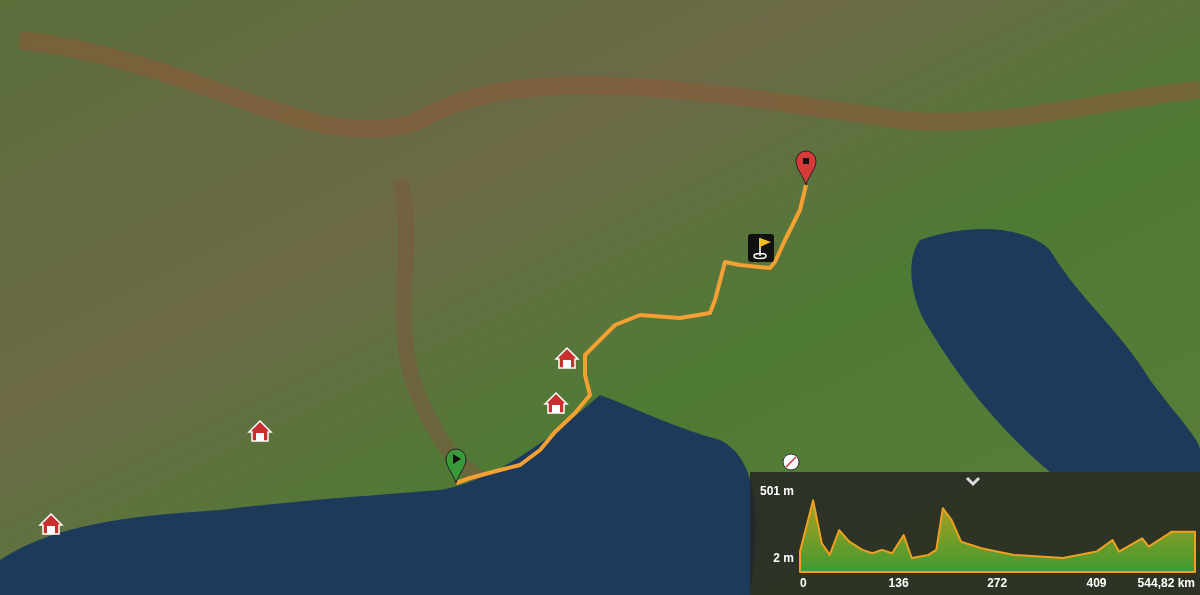  Describe the element at coordinates (898, 583) in the screenshot. I see `x-axis-label: 136` at that location.